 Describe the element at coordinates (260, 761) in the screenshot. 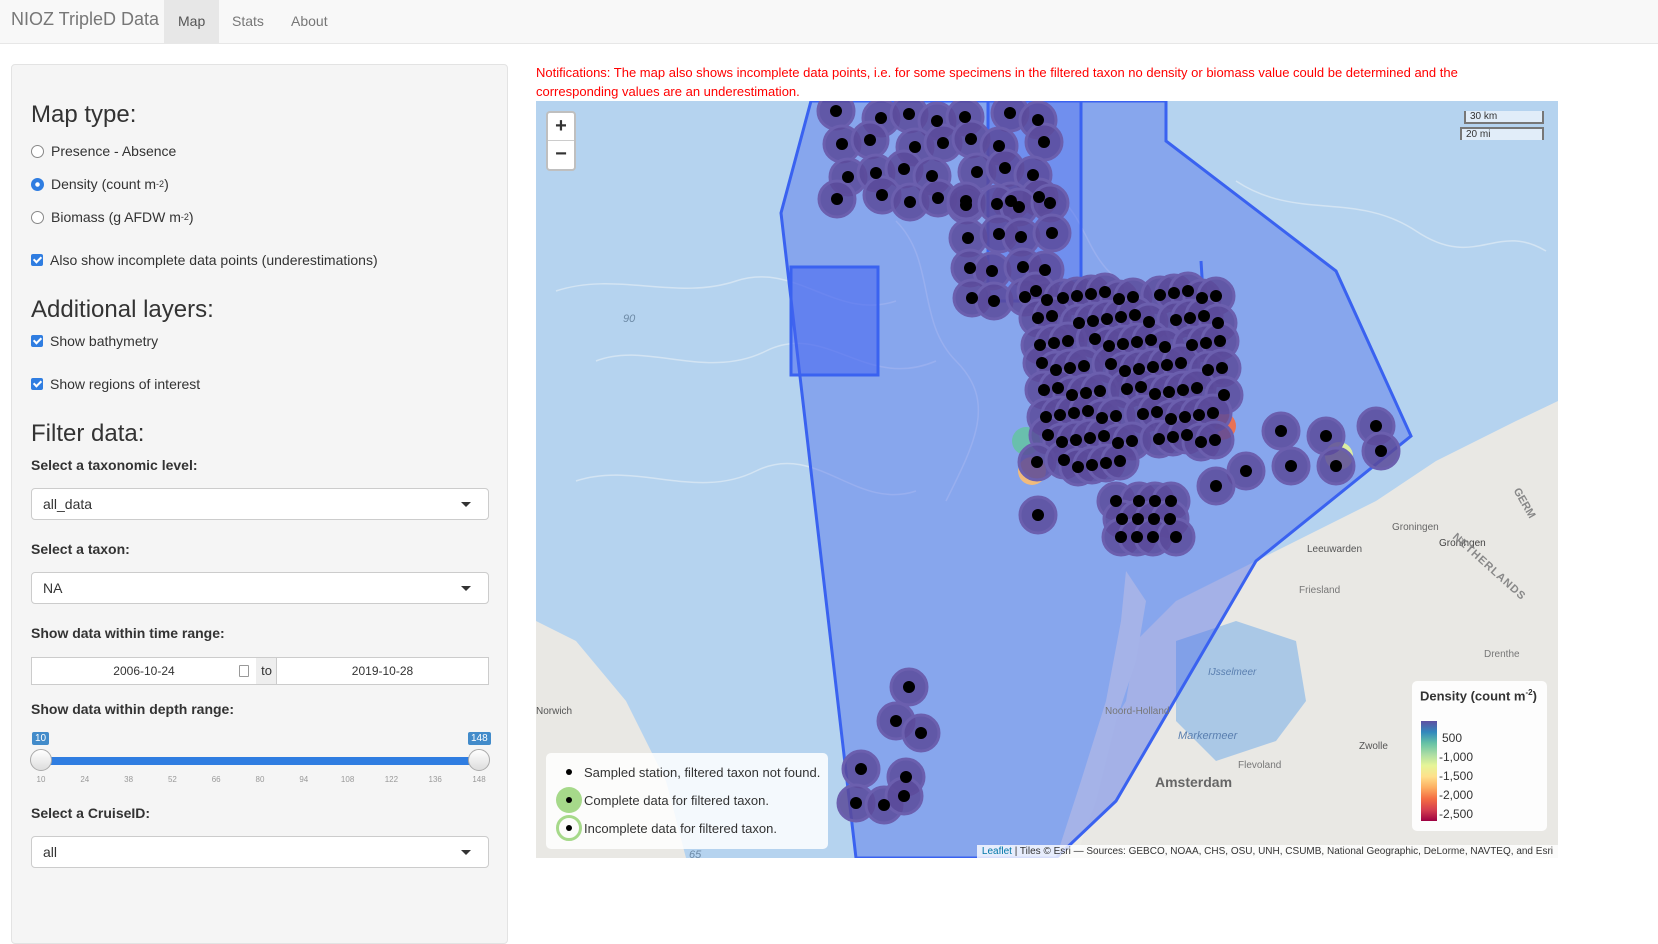

I see `depth-slider-track` at that location.